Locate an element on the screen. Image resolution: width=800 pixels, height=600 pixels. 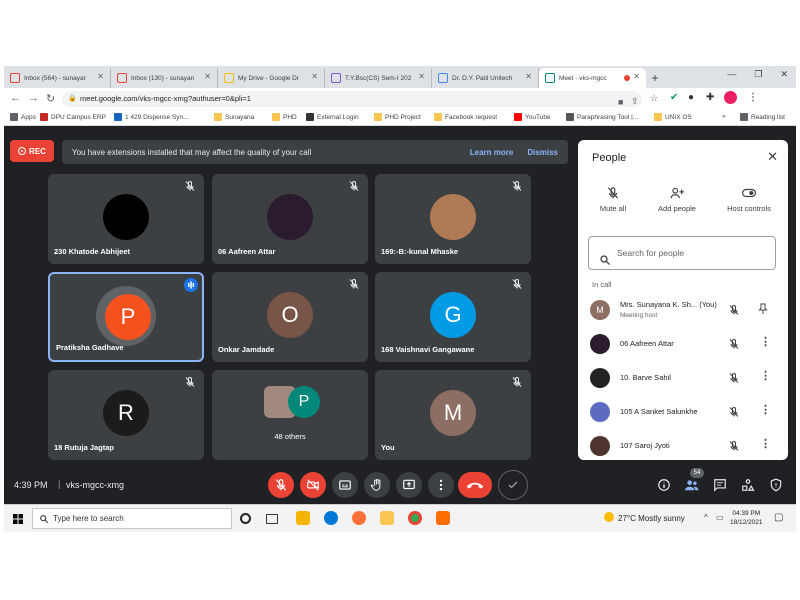
chevron-up-icon: ^ is located at coordinates (706, 517).